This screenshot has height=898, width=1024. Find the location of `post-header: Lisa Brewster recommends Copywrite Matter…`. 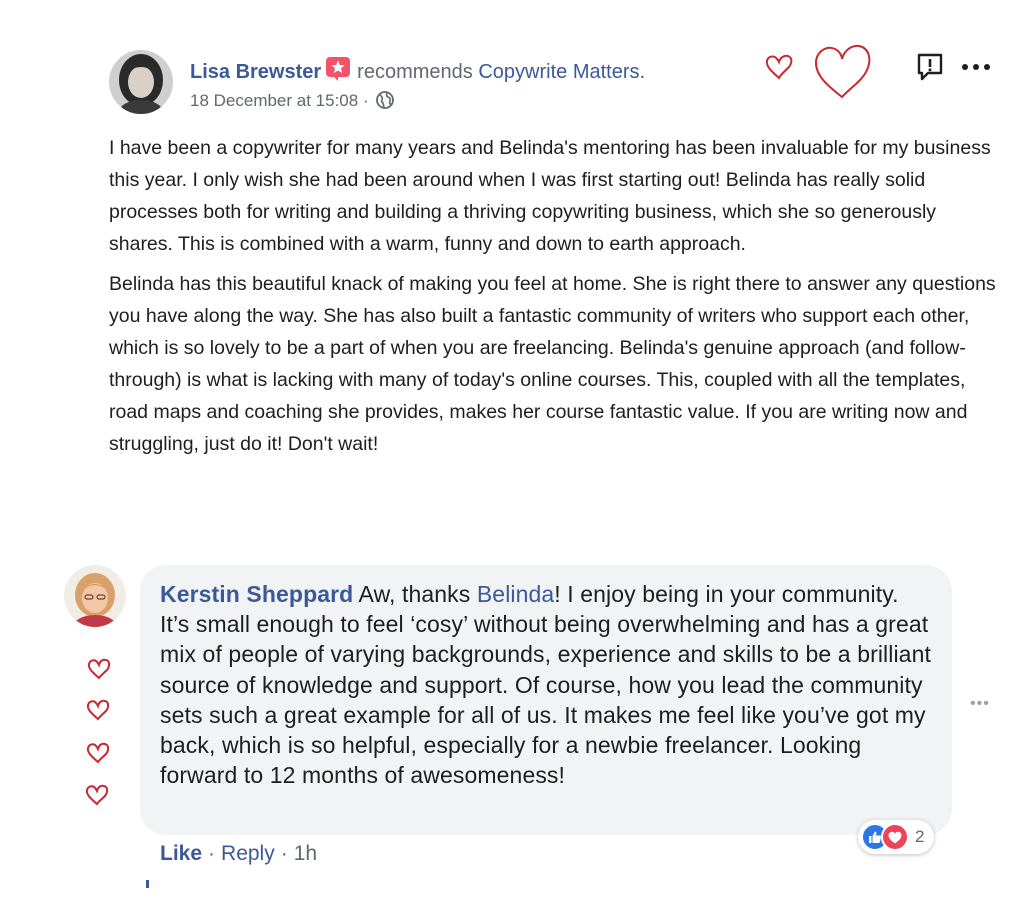

post-header: Lisa Brewster recommends Copywrite Matter… is located at coordinates (470, 84).